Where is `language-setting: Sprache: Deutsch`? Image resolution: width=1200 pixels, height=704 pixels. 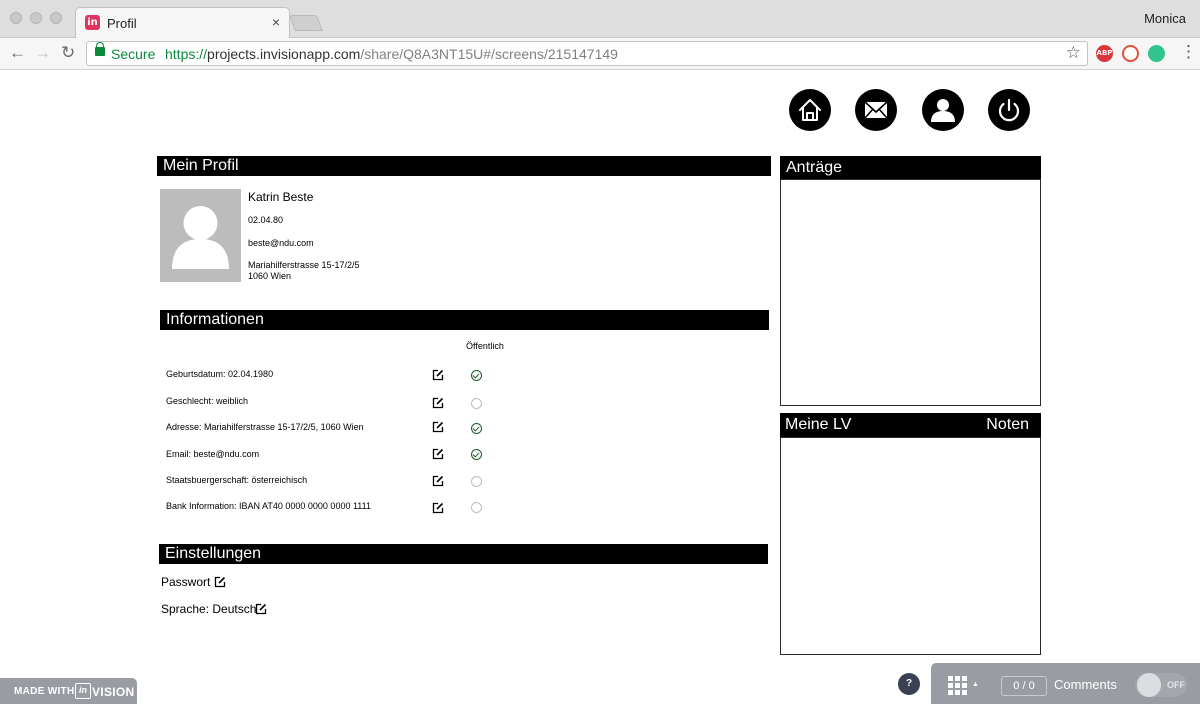
language-setting: Sprache: Deutsch is located at coordinates (208, 609).